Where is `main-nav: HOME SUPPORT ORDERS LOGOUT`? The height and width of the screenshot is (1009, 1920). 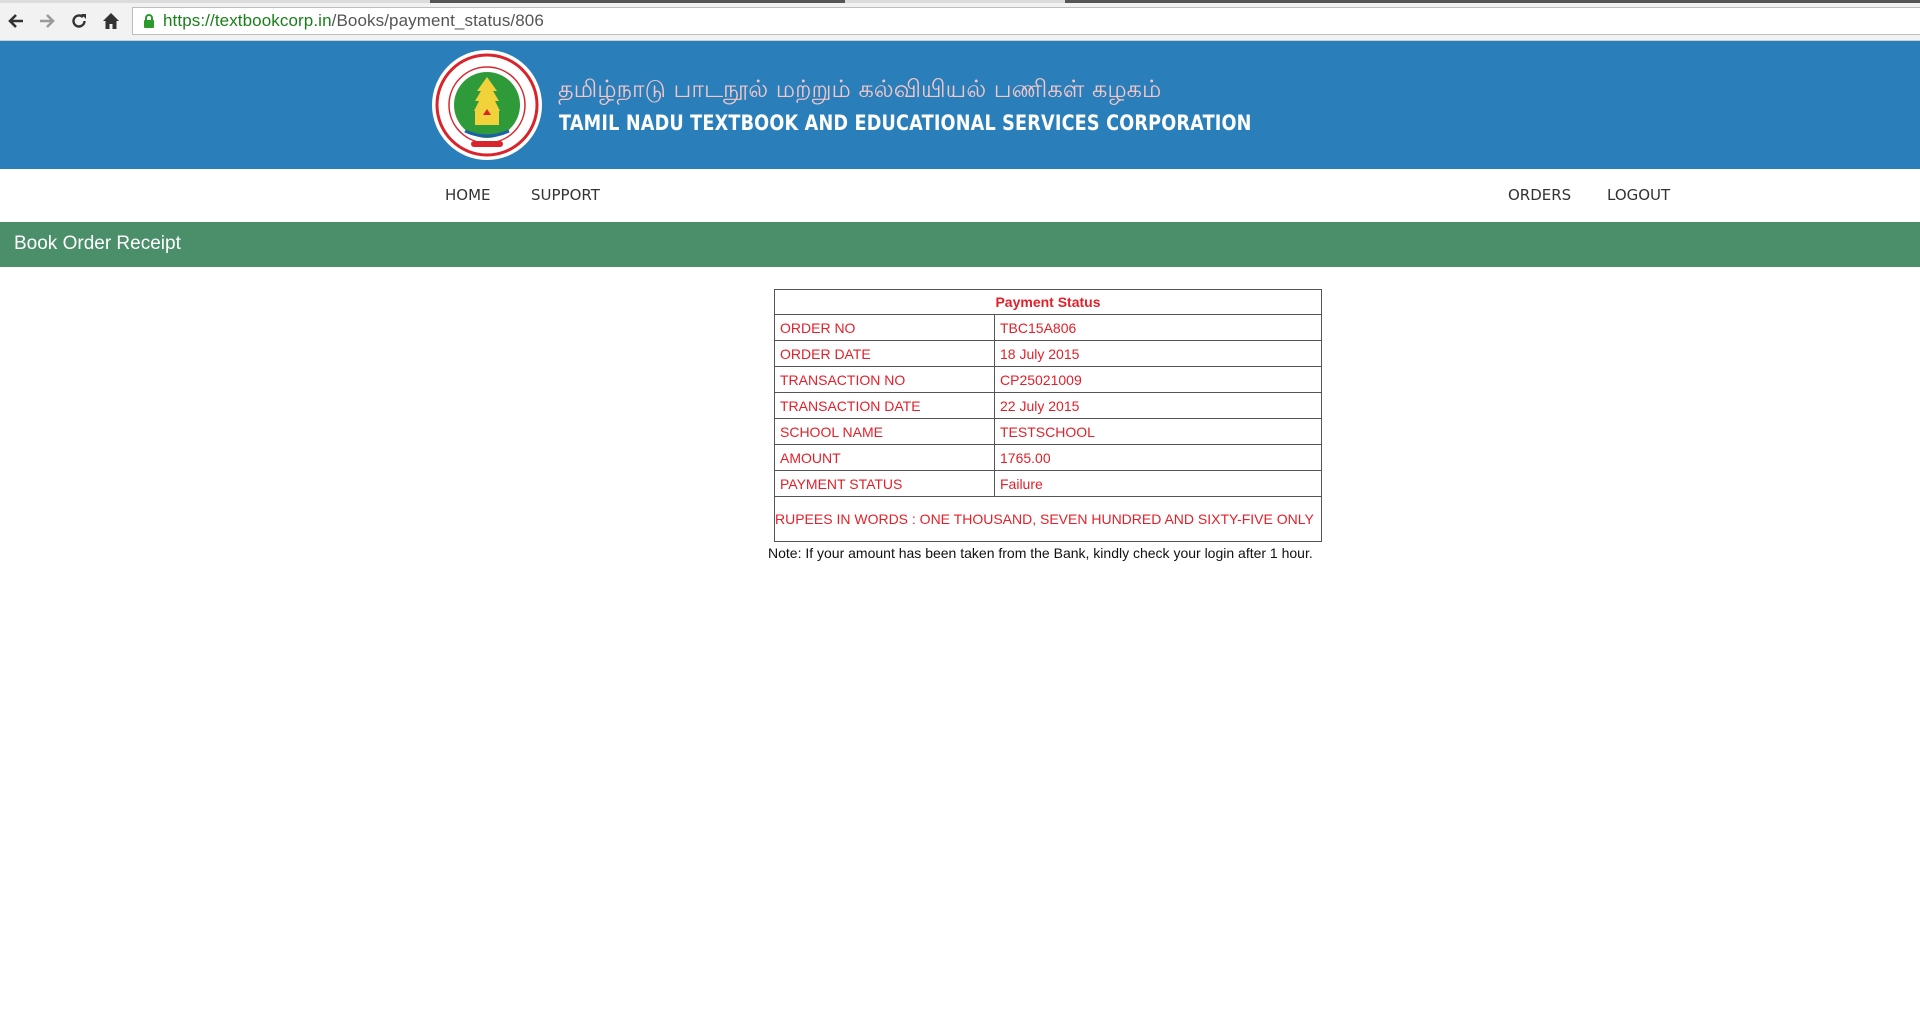
main-nav: HOME SUPPORT ORDERS LOGOUT is located at coordinates (960, 195).